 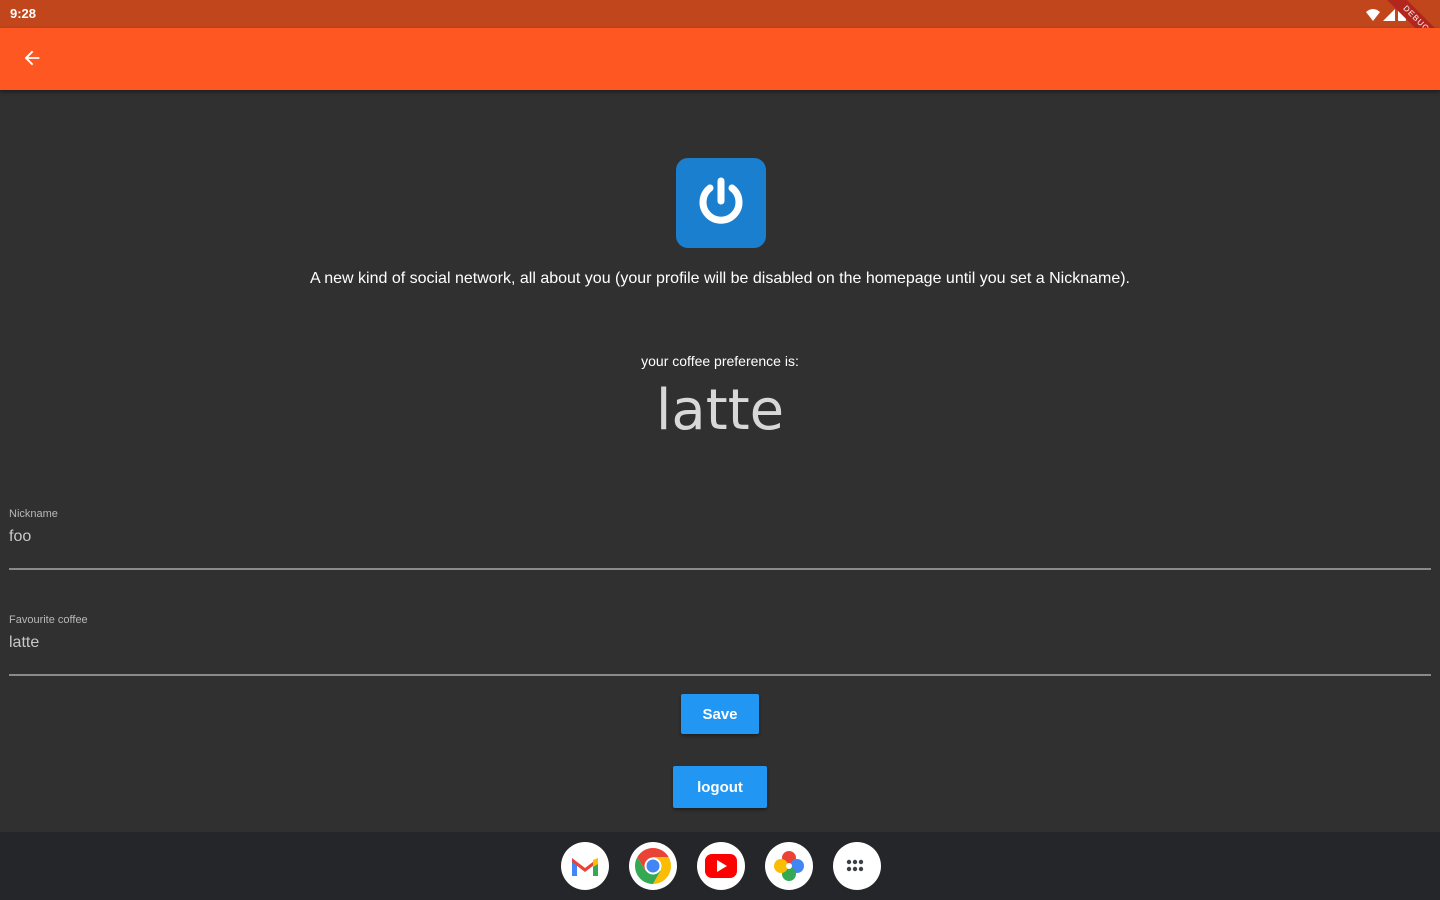 What do you see at coordinates (720, 361) in the screenshot?
I see `coffee-preference-label: your coffee preference is:` at bounding box center [720, 361].